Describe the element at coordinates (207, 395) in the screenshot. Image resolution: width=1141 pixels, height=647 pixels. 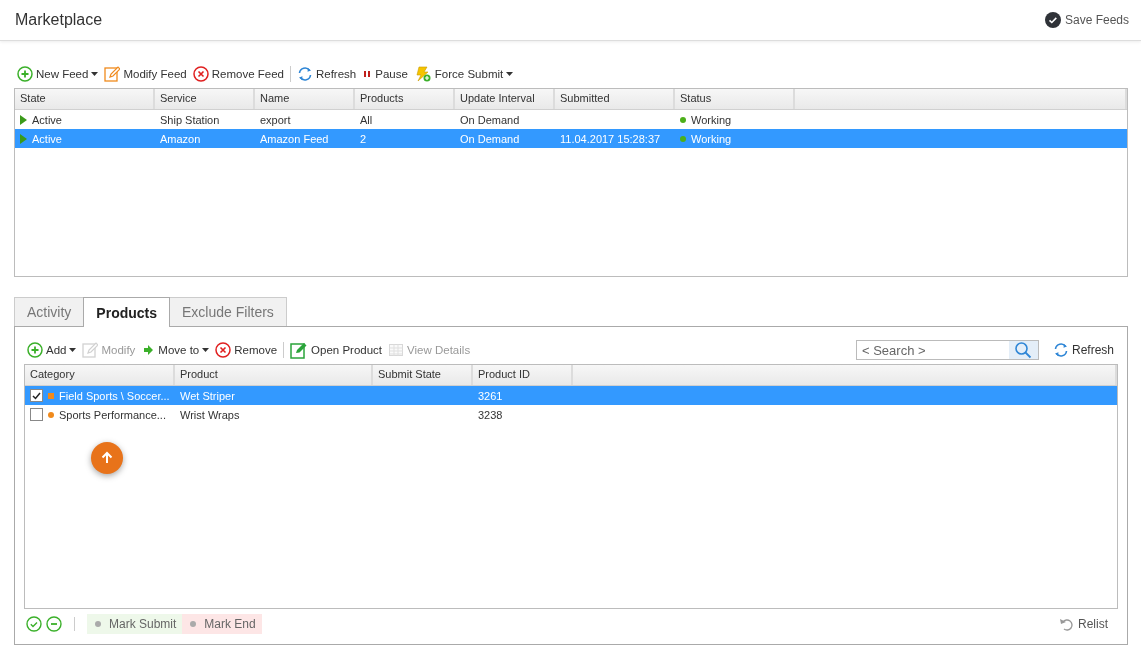
I see `table-cell: Wet Striper` at that location.